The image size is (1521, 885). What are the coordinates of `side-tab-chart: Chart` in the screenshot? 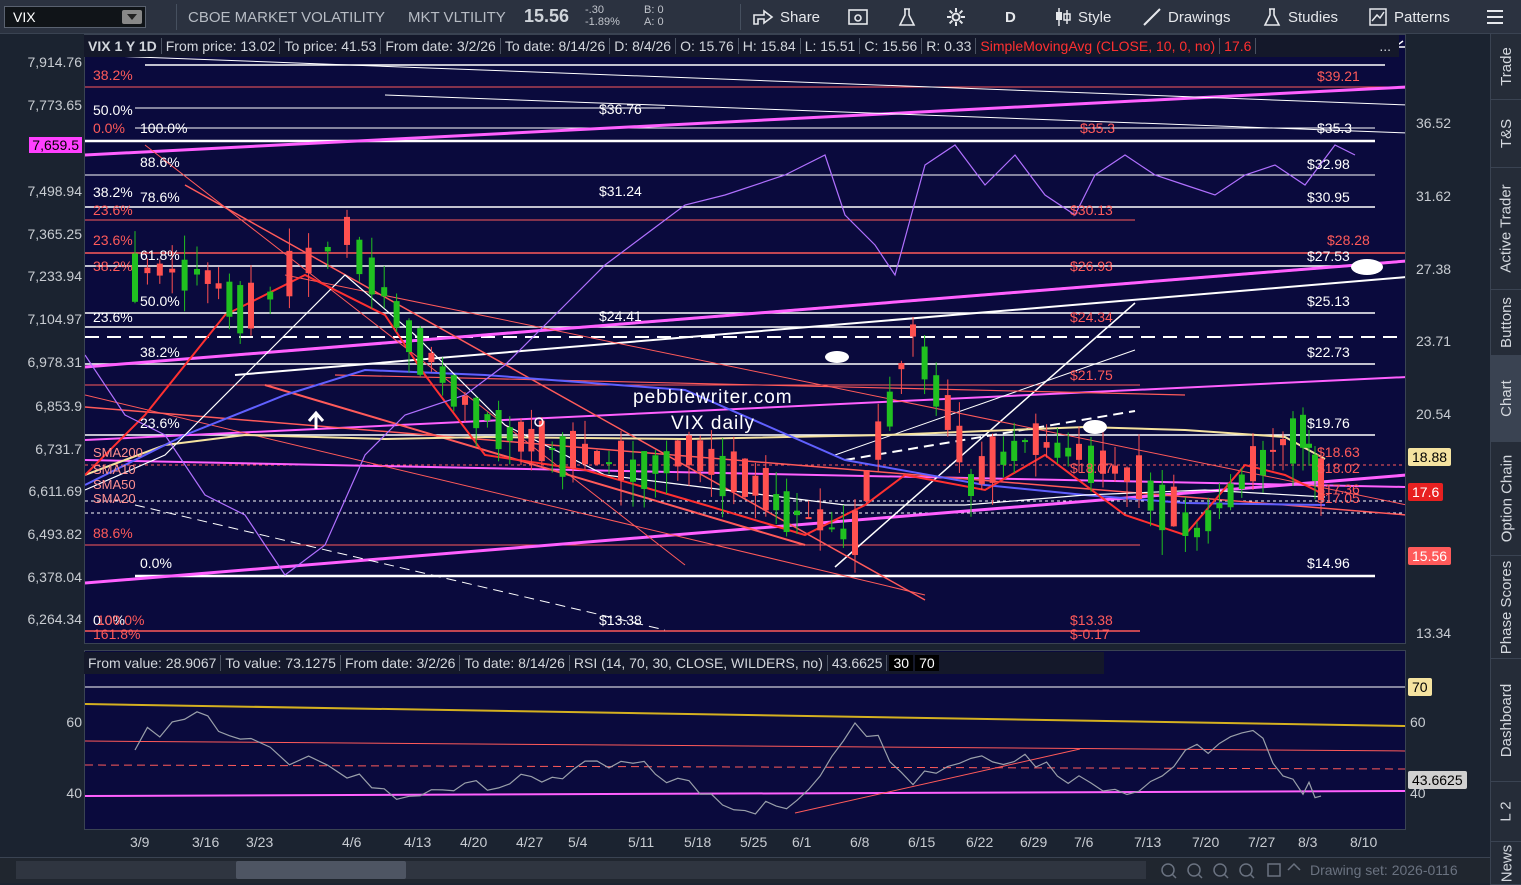 It's located at (1506, 399).